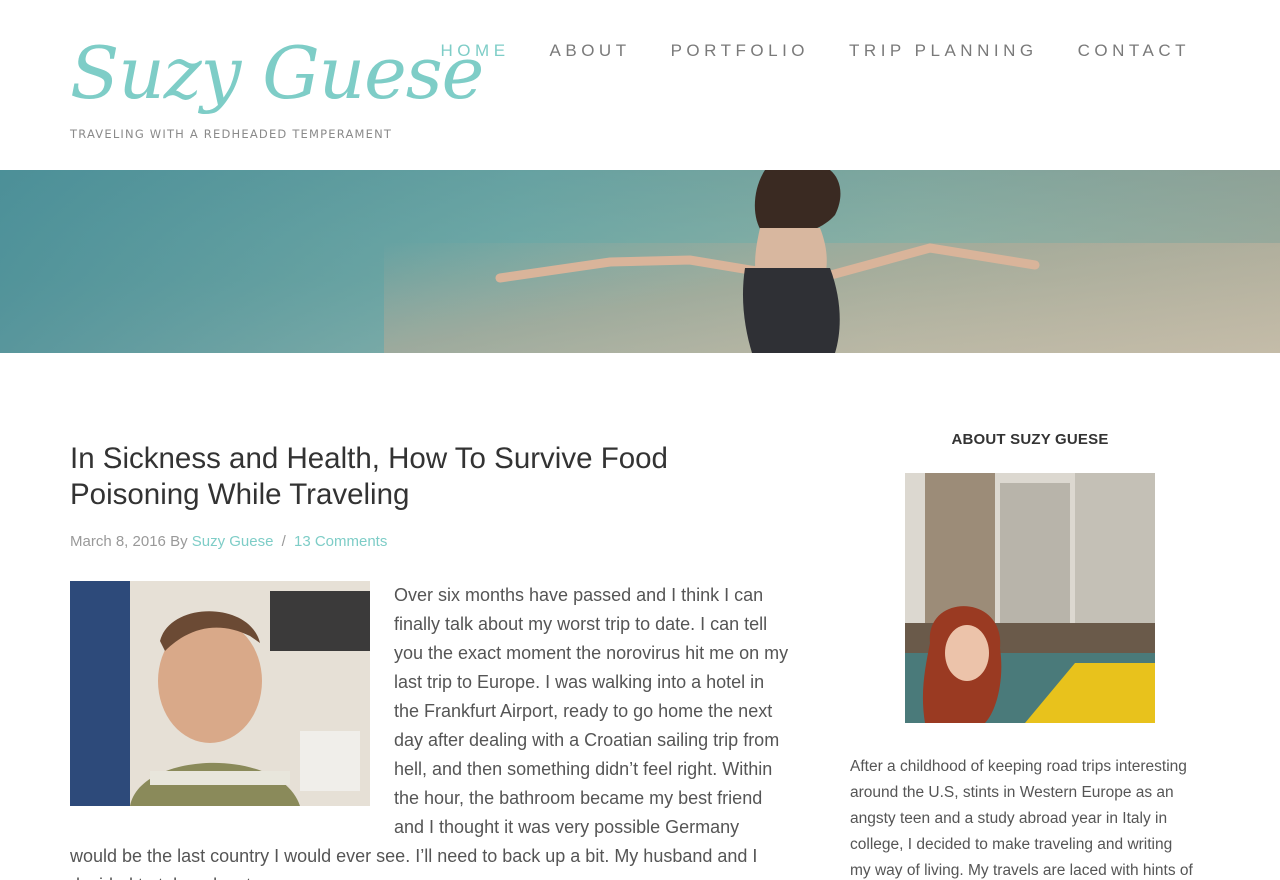 The height and width of the screenshot is (880, 1280). Describe the element at coordinates (943, 51) in the screenshot. I see `nav-item-trip-planning: TRIP PLANNING` at that location.